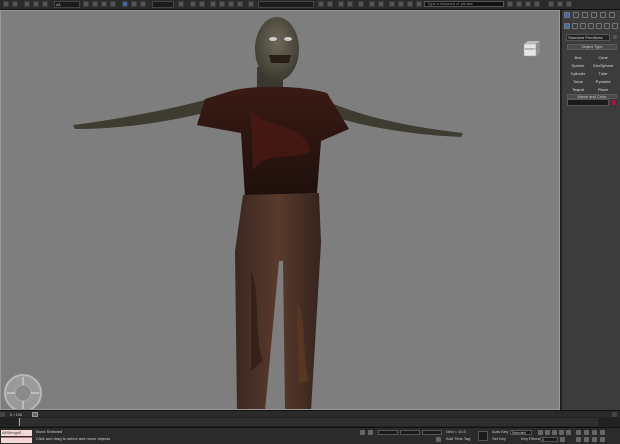 This screenshot has height=444, width=620. What do you see at coordinates (603, 73) in the screenshot?
I see `tube-button: Tube` at bounding box center [603, 73].